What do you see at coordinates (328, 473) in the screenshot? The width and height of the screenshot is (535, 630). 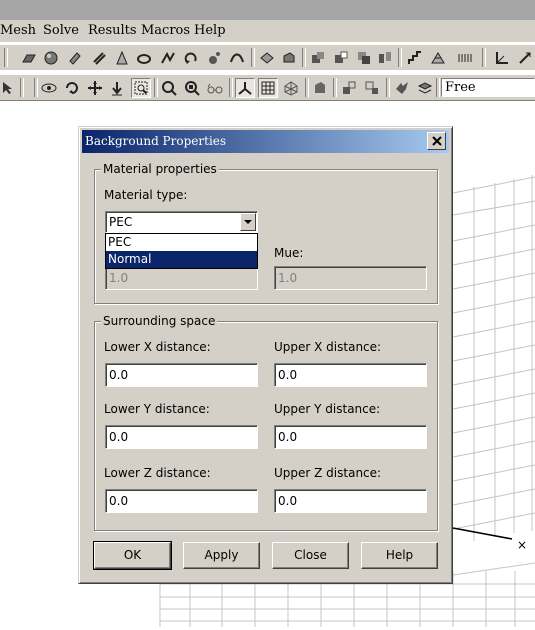 I see `upper-z-label: Upper Z distance:` at bounding box center [328, 473].